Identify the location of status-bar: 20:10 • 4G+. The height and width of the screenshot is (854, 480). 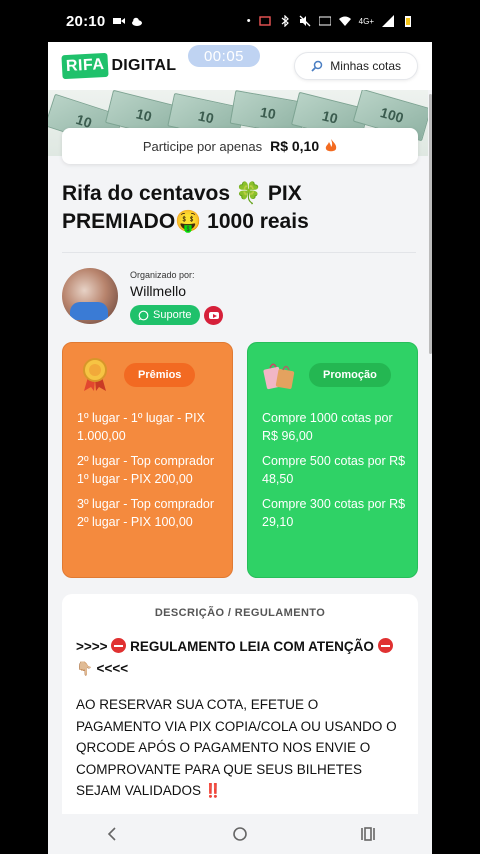
(240, 21).